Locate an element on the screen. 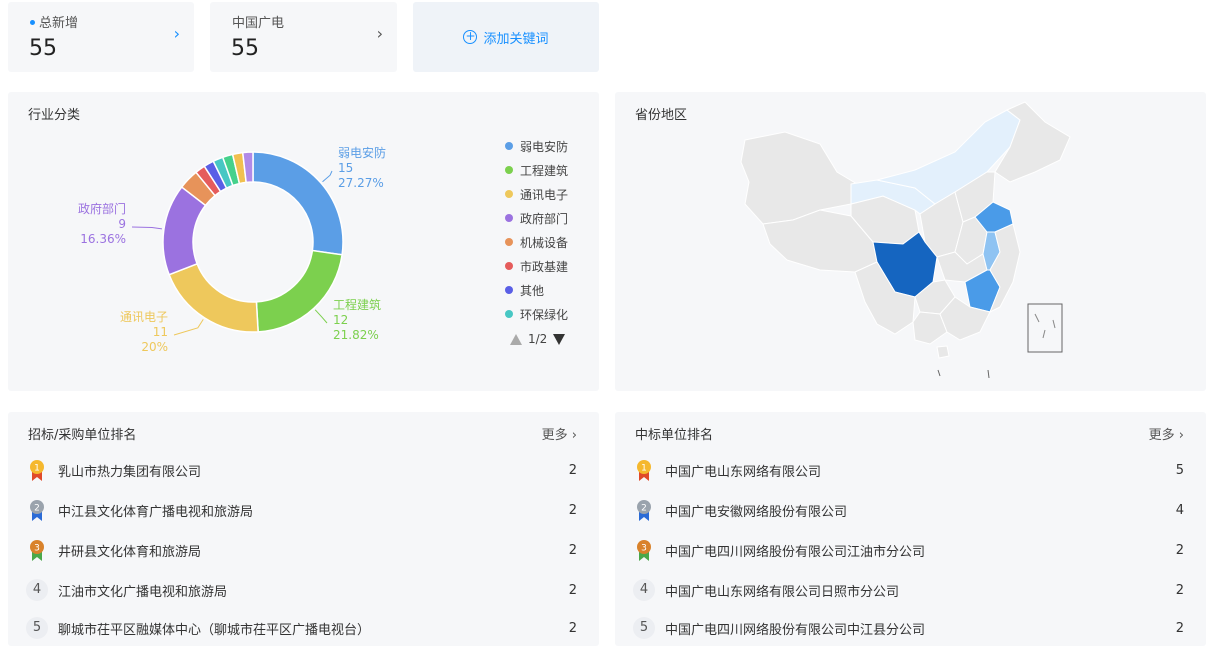 This screenshot has width=1213, height=646. legend-item: 政府部门 is located at coordinates (536, 218).